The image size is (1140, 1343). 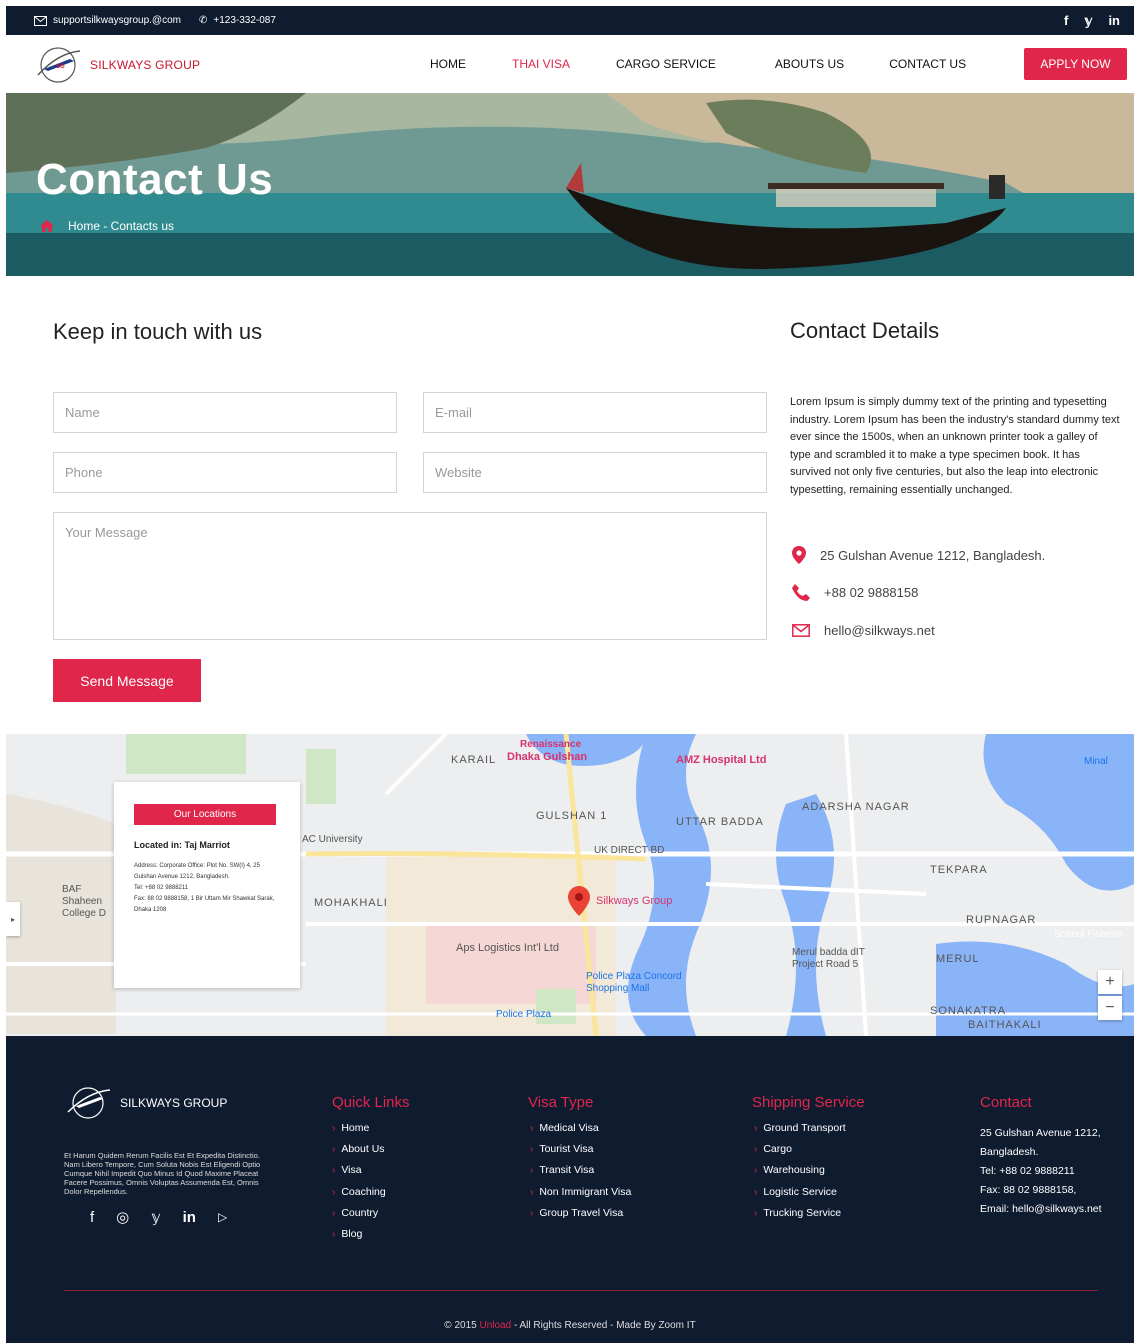 I want to click on footer-link-label: Warehousing, so click(x=794, y=1170).